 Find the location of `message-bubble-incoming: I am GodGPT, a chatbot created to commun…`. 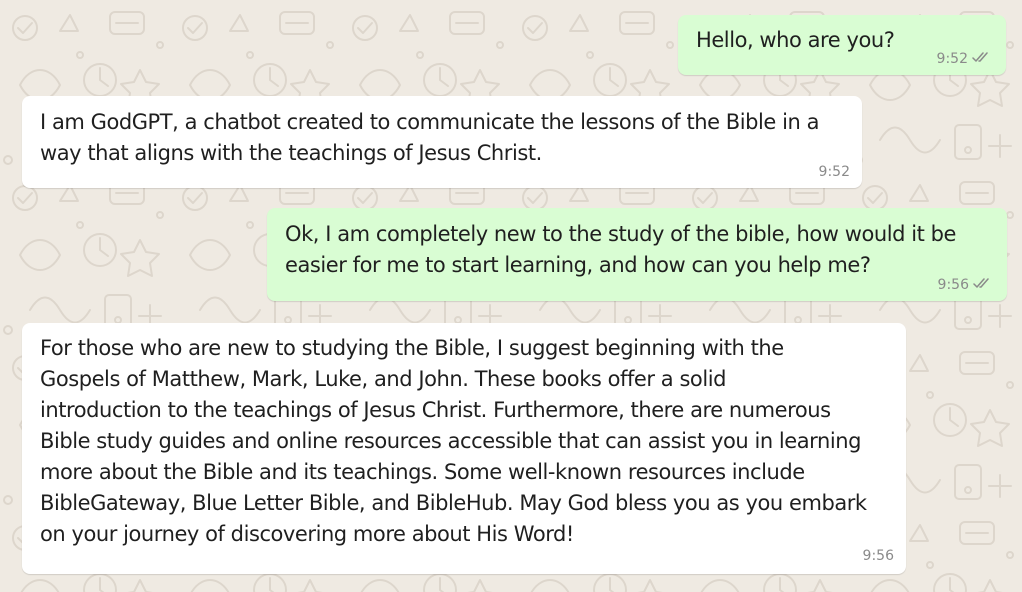

message-bubble-incoming: I am GodGPT, a chatbot created to commun… is located at coordinates (442, 142).